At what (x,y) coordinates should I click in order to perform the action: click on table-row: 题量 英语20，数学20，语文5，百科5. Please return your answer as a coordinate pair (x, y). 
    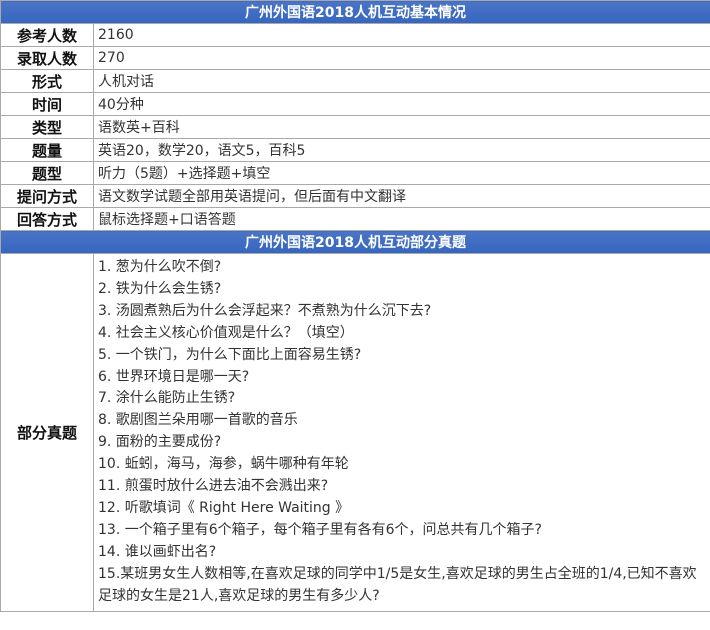
    Looking at the image, I should click on (355, 150).